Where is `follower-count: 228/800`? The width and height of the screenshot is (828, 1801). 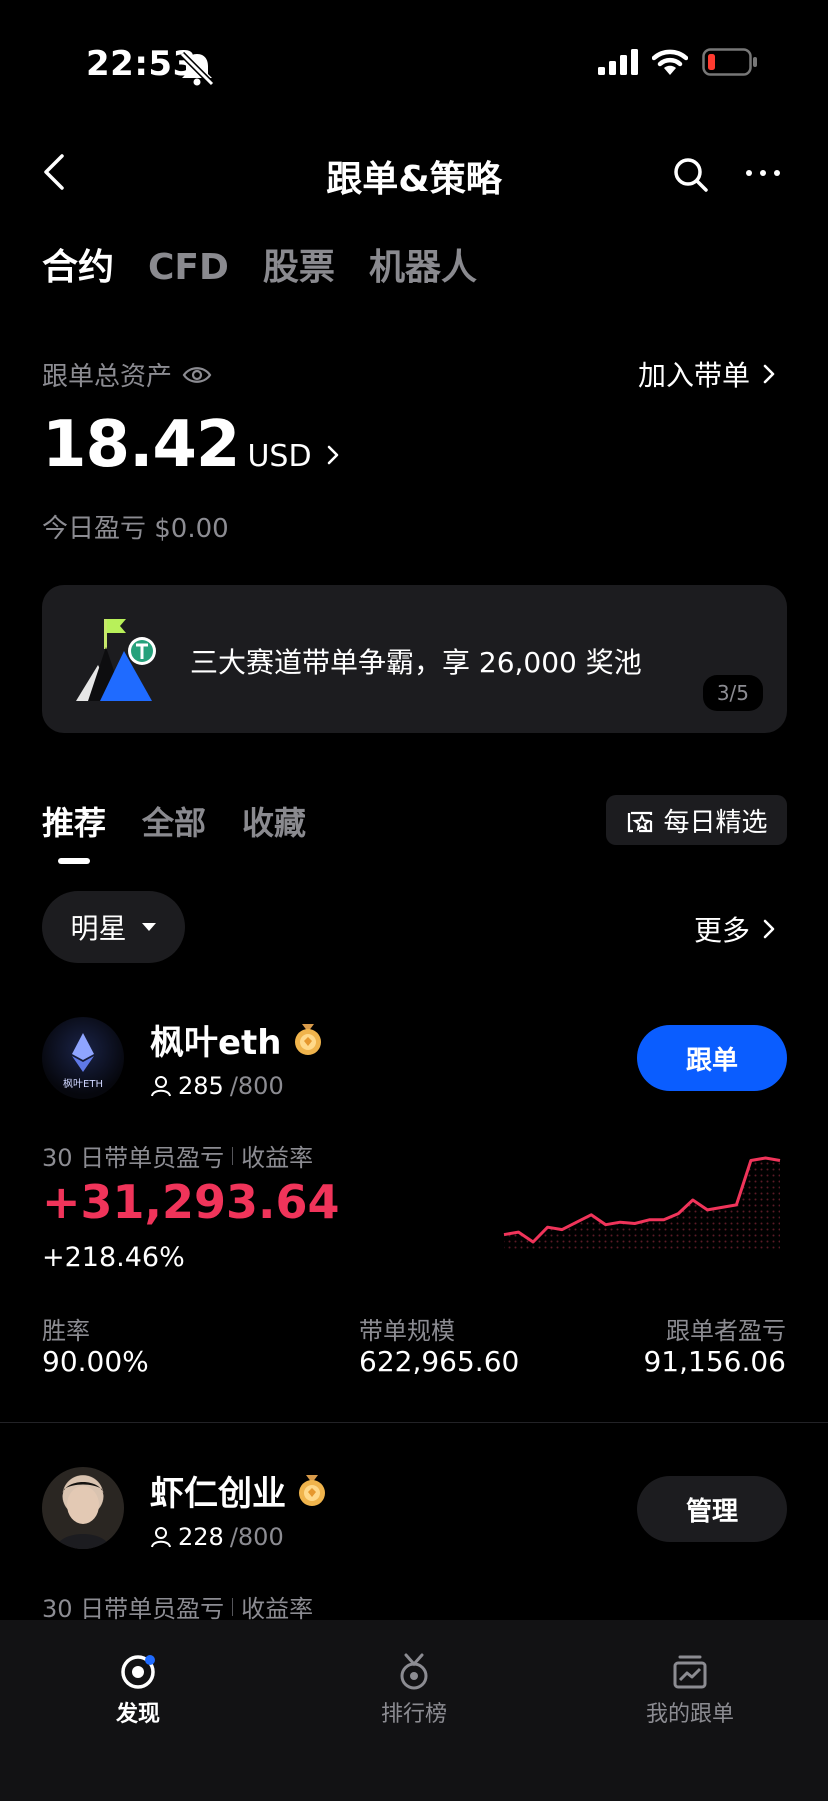
follower-count: 228/800 is located at coordinates (217, 1537).